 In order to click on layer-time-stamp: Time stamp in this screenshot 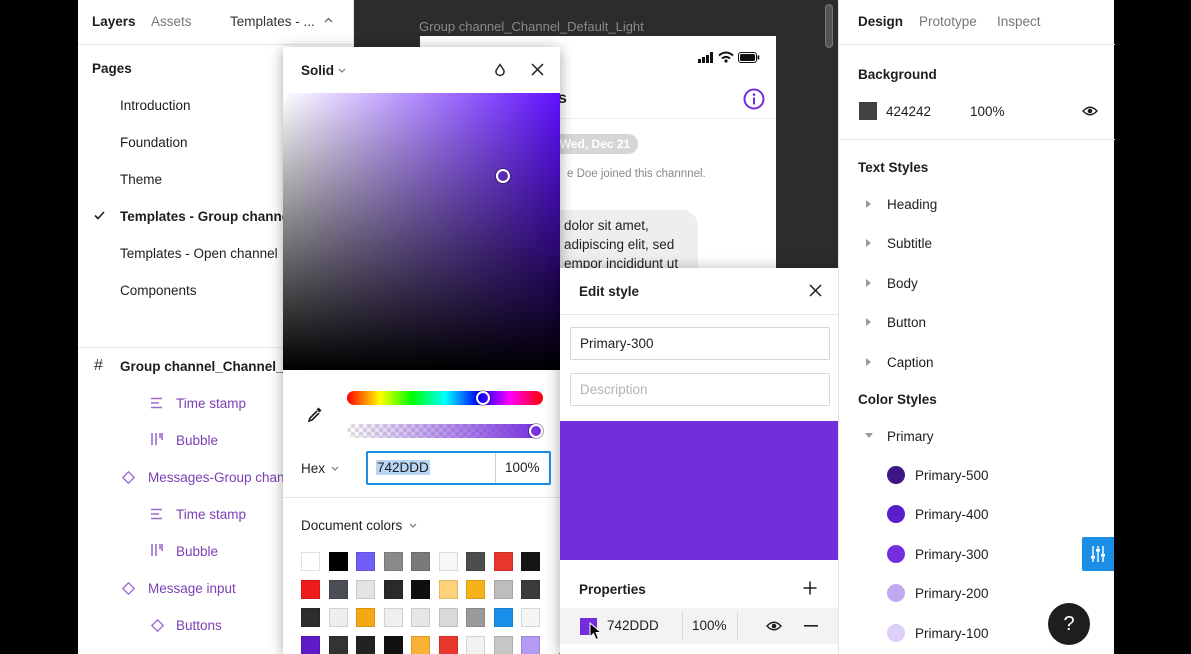, I will do `click(211, 403)`.